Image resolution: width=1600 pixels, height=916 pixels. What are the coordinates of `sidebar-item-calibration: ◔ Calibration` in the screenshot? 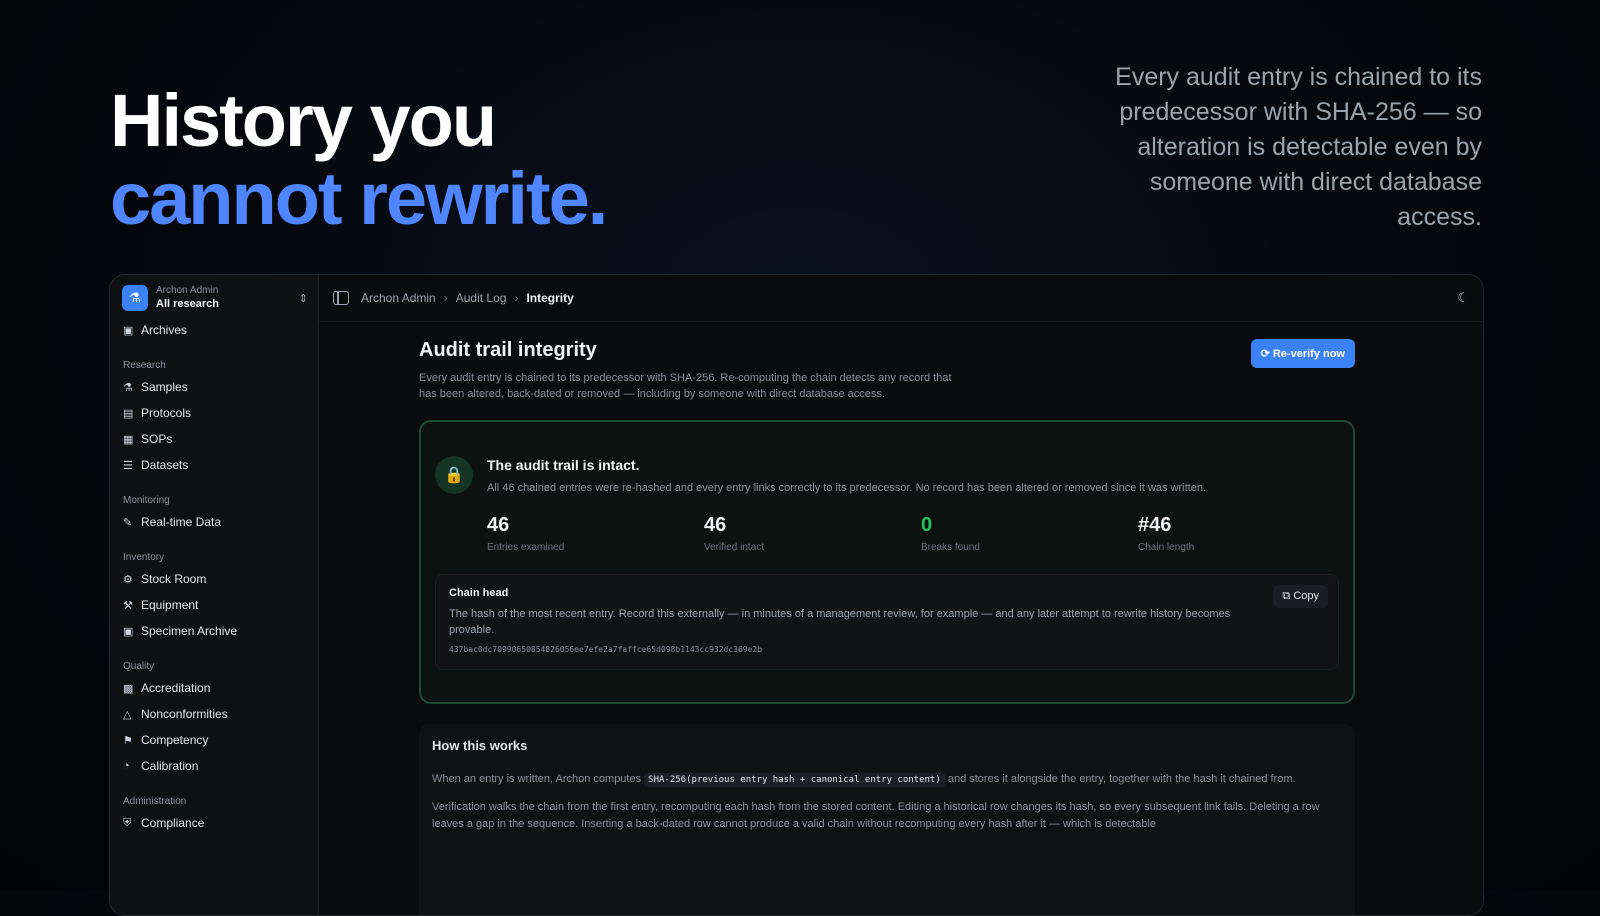 It's located at (214, 766).